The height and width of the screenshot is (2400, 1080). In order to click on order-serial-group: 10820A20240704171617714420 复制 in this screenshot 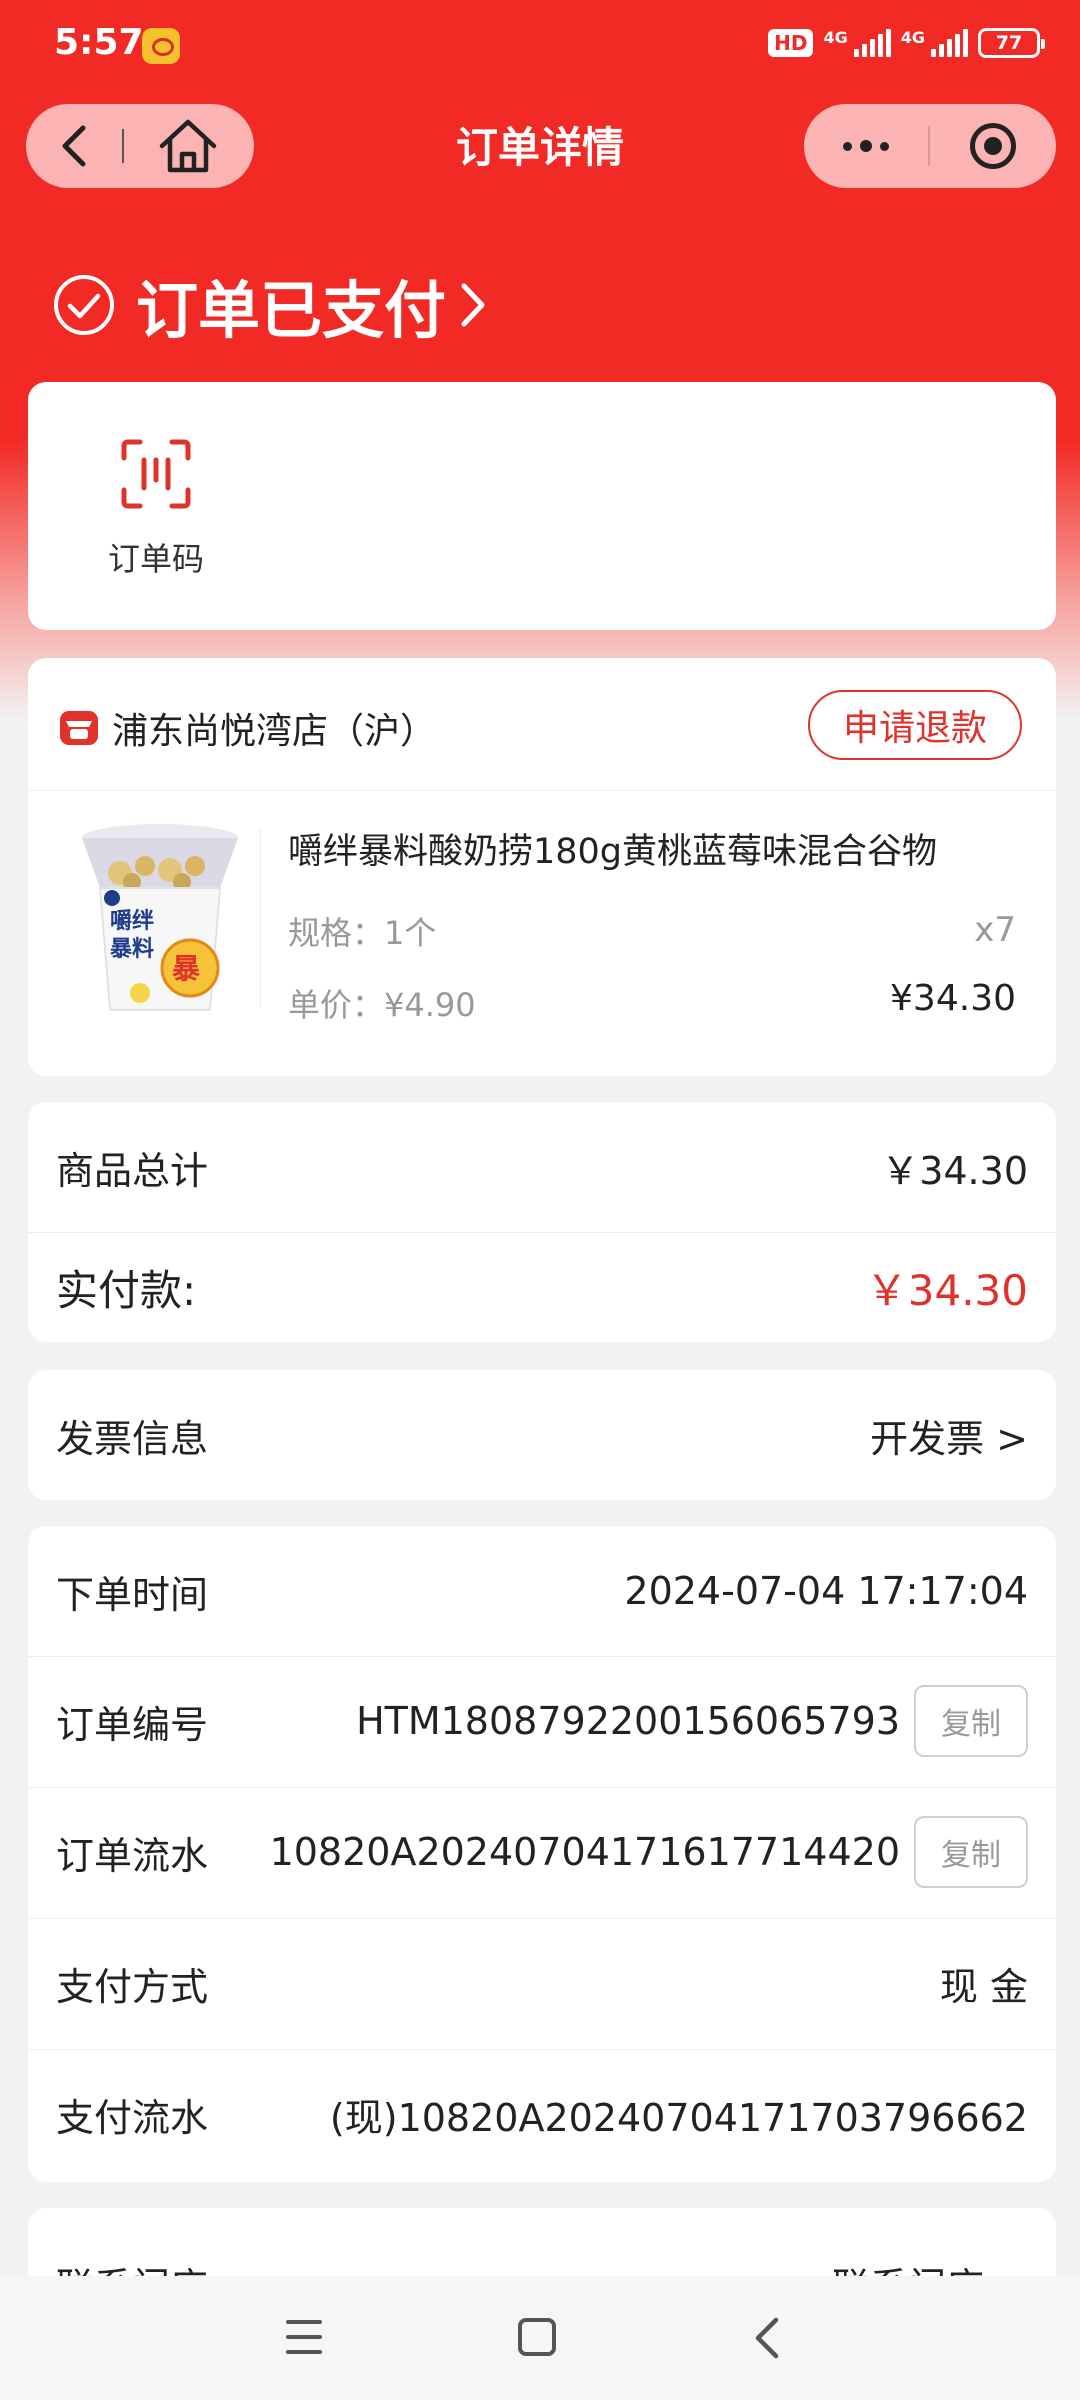, I will do `click(649, 1852)`.